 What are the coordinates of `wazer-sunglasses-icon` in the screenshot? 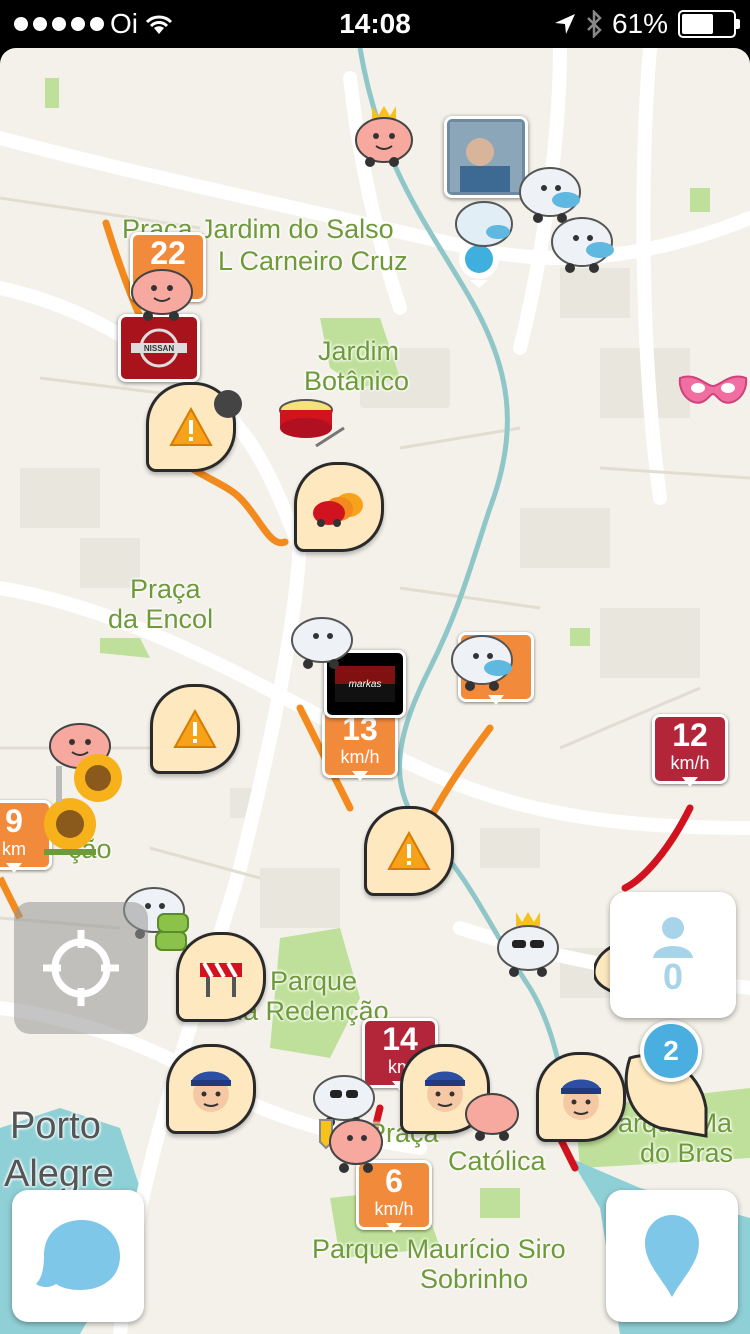 It's located at (528, 946).